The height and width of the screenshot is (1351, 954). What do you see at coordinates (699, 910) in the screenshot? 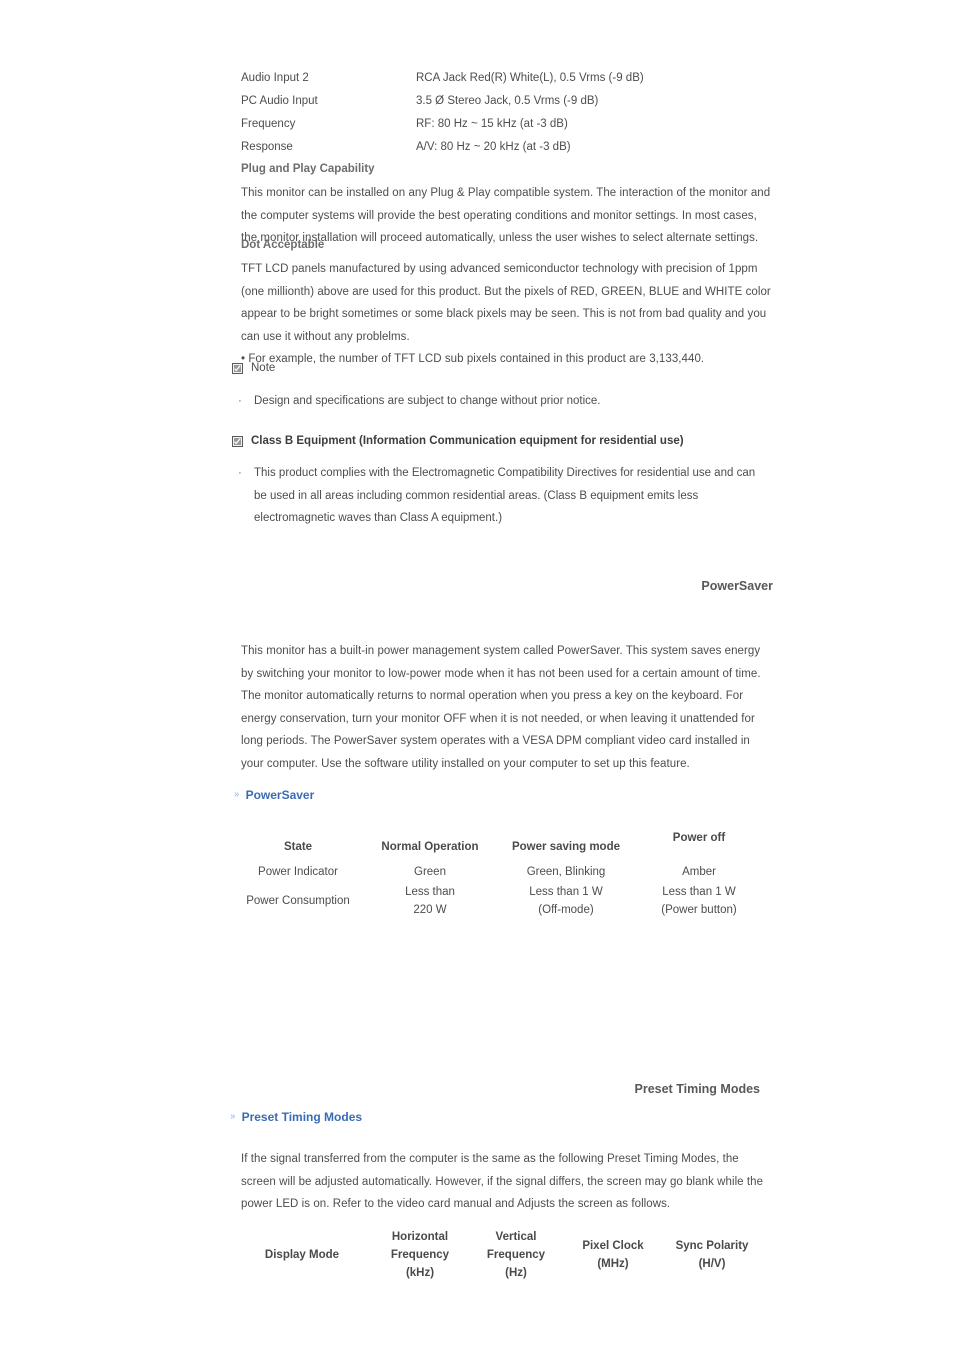
I see `ps-cell-line2: (Power button)` at bounding box center [699, 910].